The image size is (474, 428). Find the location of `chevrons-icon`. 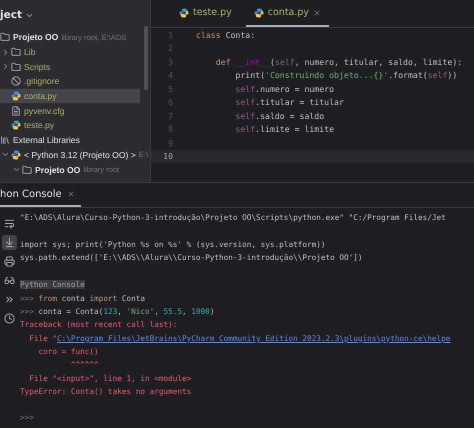

chevrons-icon is located at coordinates (9, 299).